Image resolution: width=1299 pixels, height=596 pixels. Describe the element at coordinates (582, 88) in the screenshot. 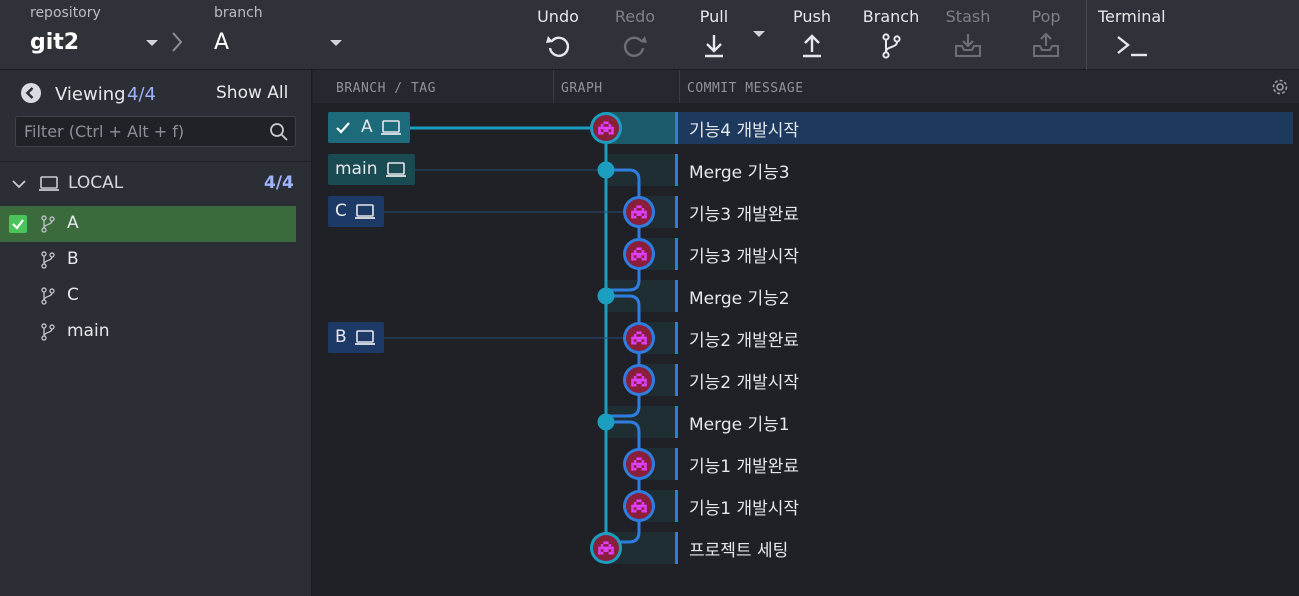

I see `graph-column-header: GRAPH` at that location.